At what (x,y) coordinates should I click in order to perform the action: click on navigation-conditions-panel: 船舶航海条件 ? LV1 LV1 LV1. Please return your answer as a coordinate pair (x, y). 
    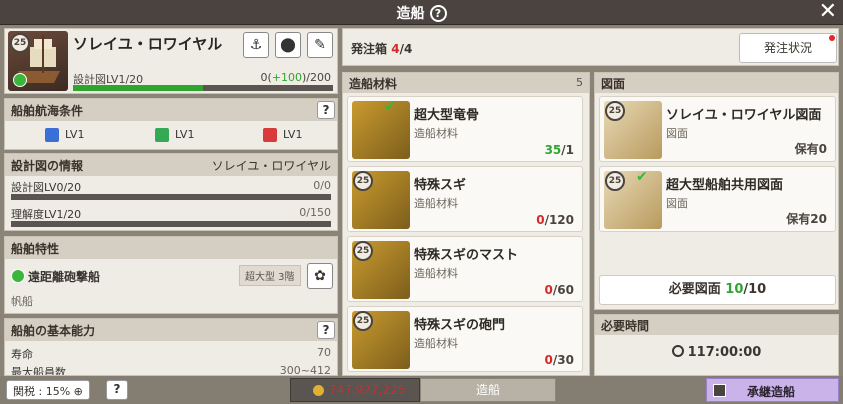
    Looking at the image, I should click on (171, 124).